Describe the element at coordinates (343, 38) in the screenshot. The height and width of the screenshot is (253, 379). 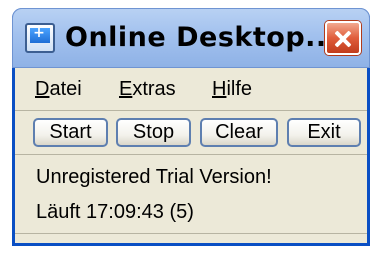
I see `close-icon` at that location.